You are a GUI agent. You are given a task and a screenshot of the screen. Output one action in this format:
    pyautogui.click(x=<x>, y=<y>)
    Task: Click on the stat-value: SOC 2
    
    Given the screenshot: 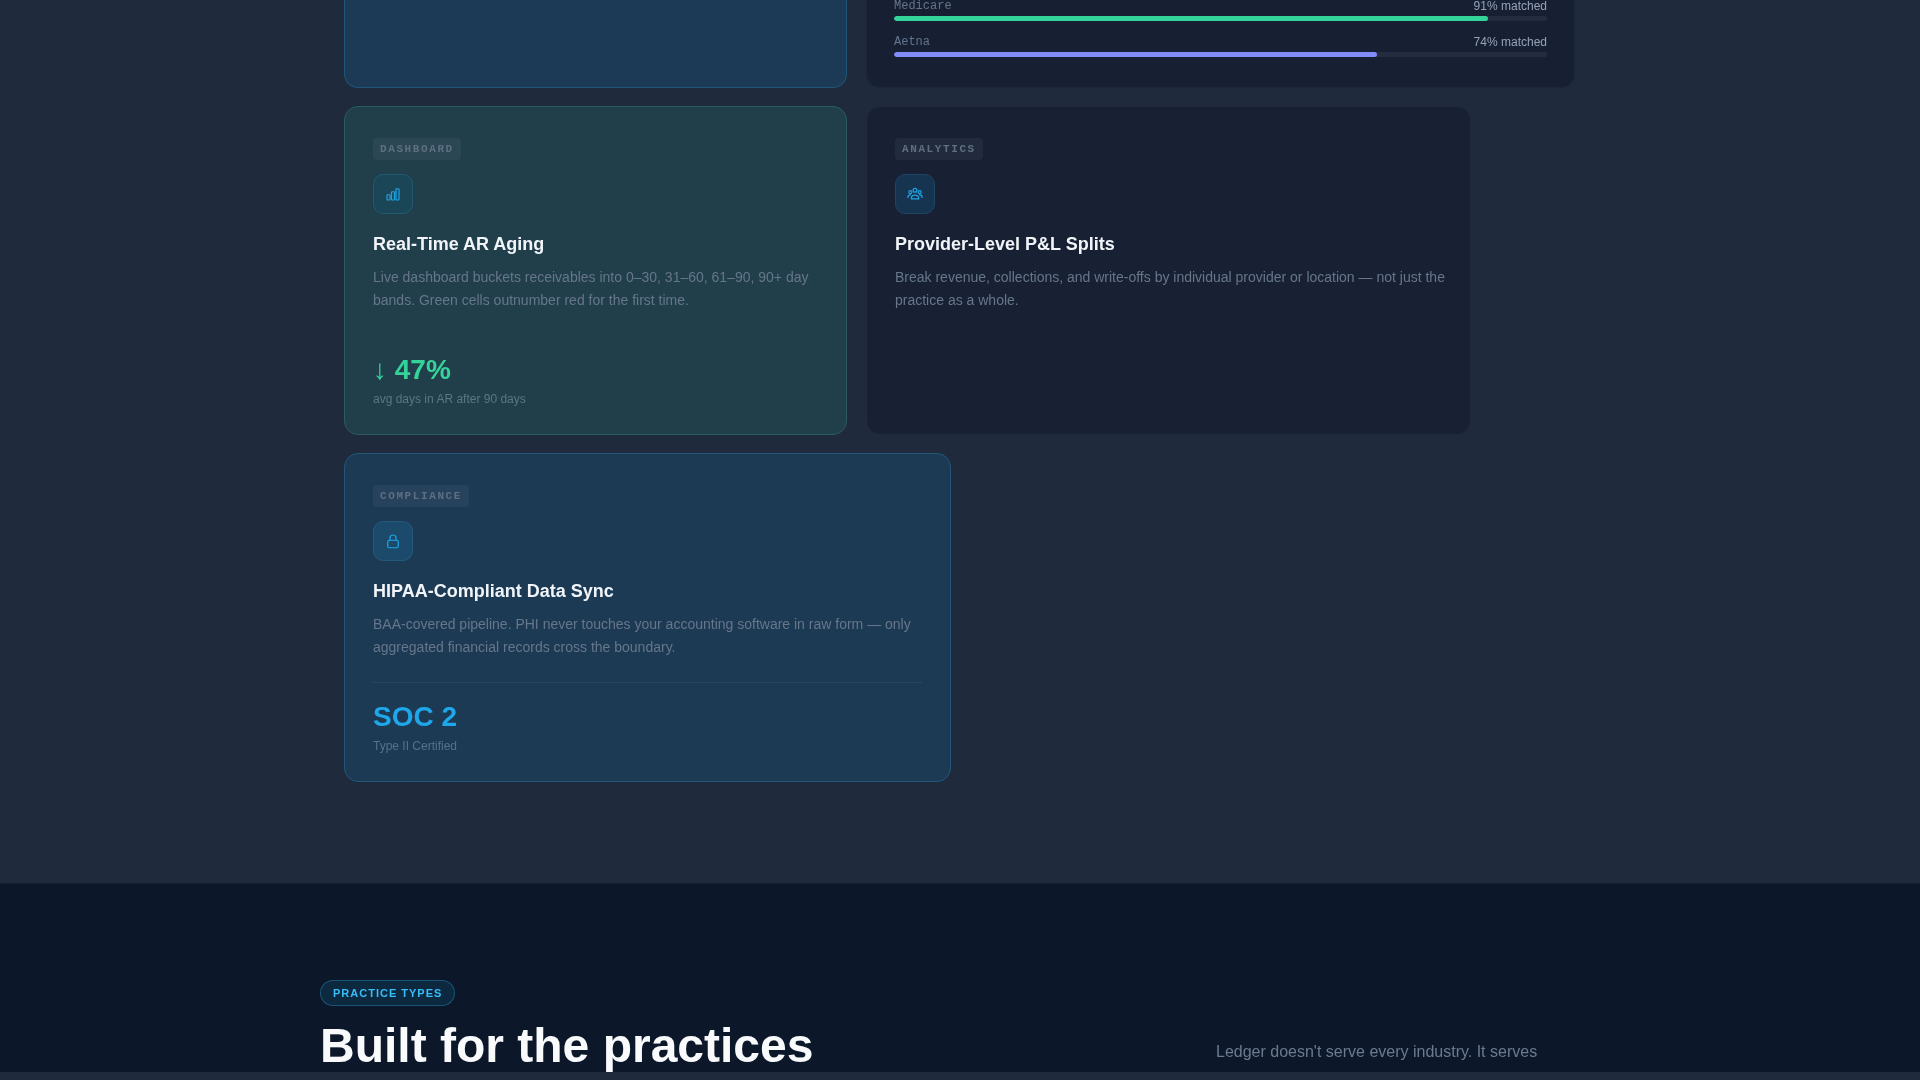 What is the action you would take?
    pyautogui.click(x=416, y=717)
    